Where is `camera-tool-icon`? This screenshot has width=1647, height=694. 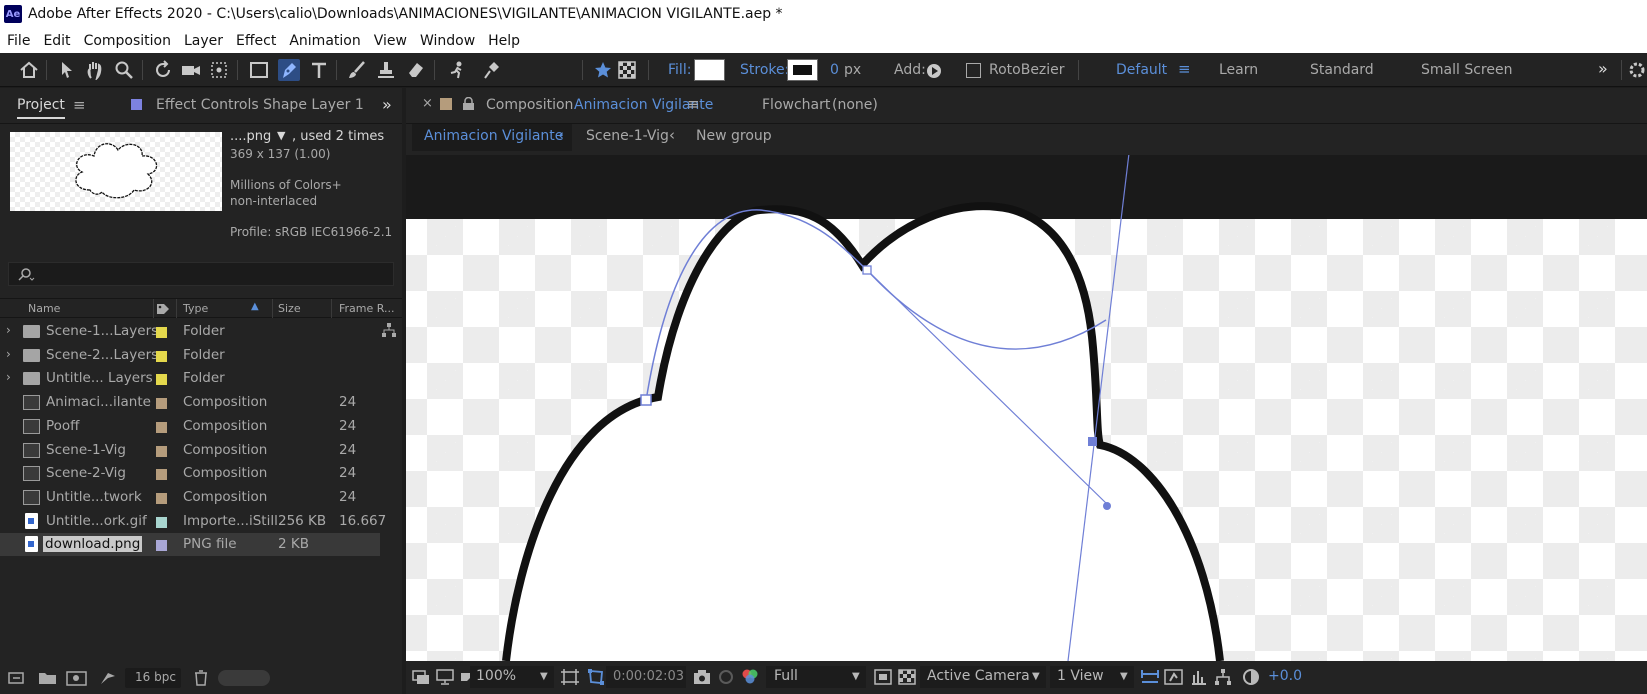 camera-tool-icon is located at coordinates (191, 70).